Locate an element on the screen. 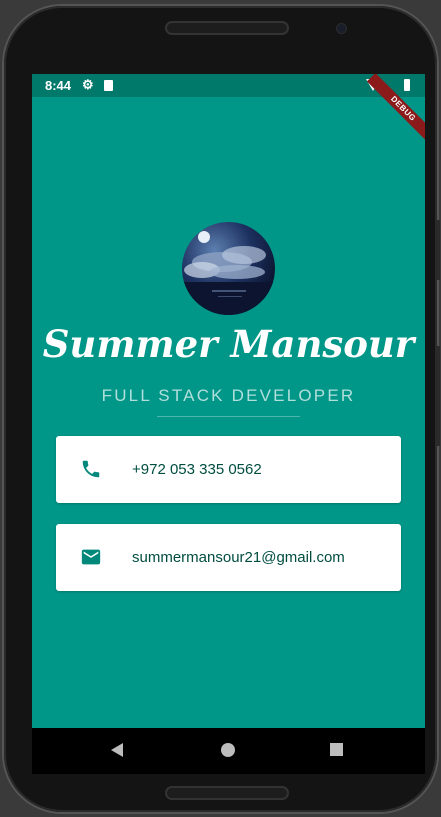 This screenshot has width=441, height=817. bottom-speaker is located at coordinates (227, 793).